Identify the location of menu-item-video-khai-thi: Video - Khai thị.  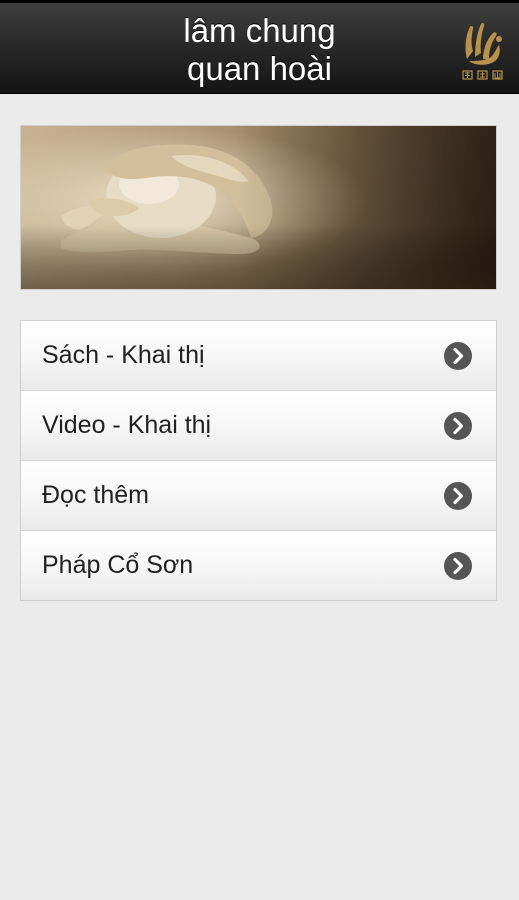
(258, 425).